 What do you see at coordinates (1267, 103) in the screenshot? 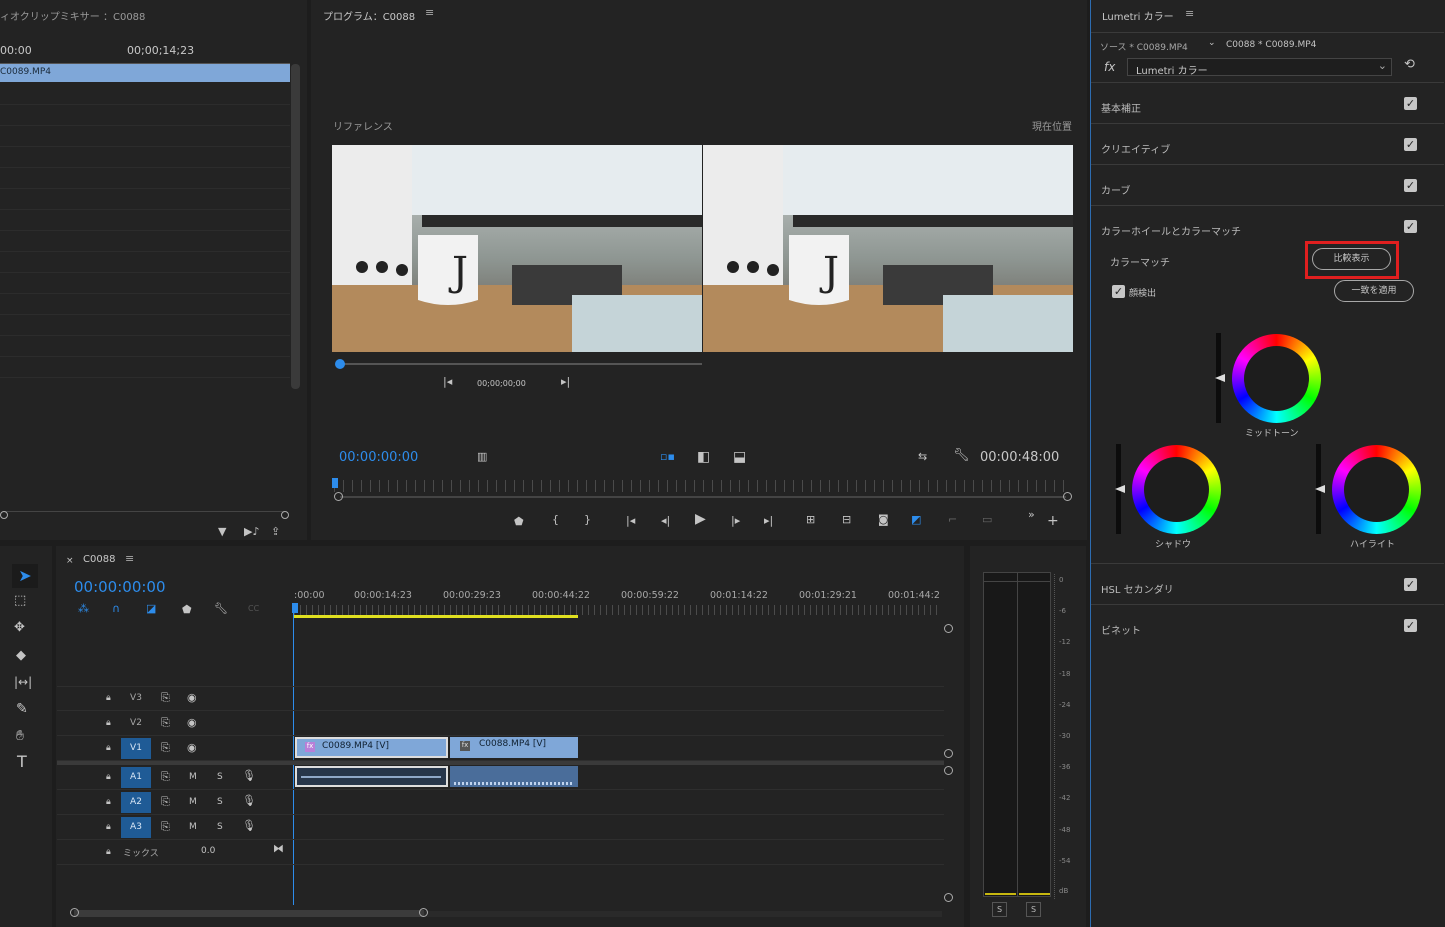
I see `section-basic: 基本補正 ✓` at bounding box center [1267, 103].